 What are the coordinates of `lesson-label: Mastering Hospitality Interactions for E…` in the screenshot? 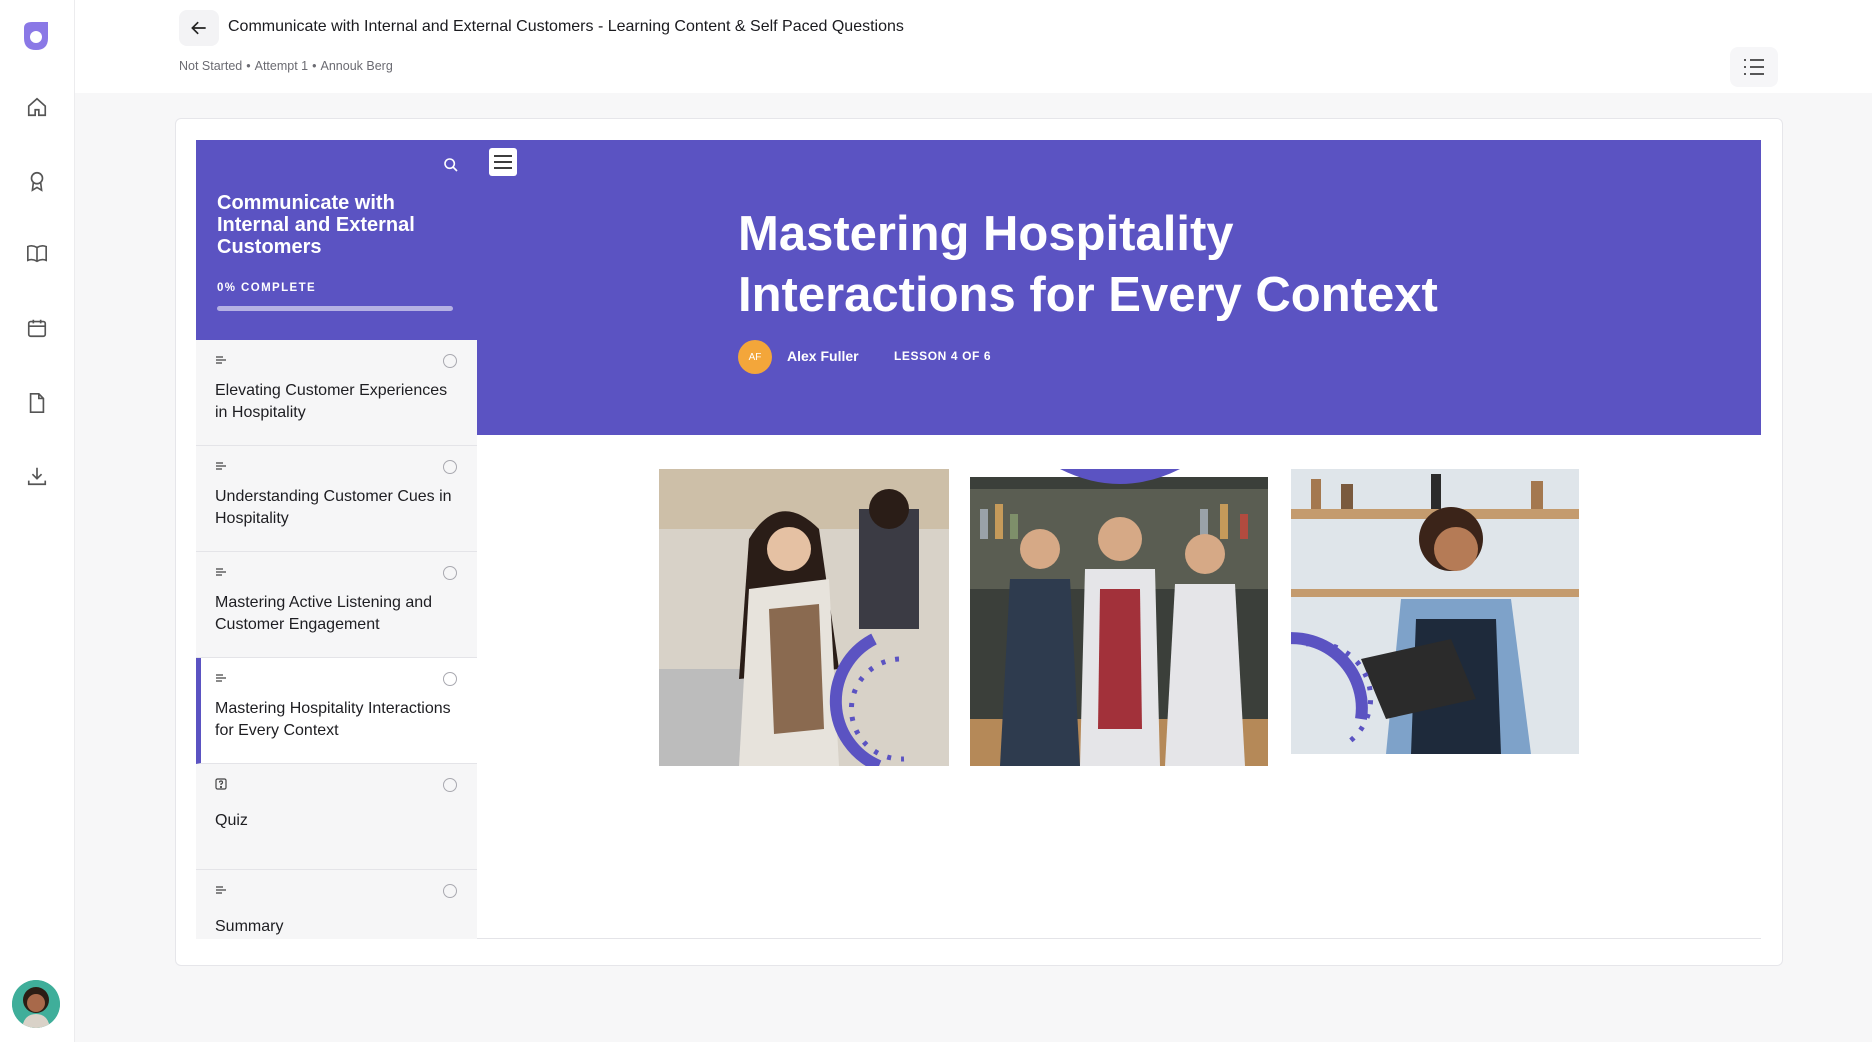 It's located at (333, 719).